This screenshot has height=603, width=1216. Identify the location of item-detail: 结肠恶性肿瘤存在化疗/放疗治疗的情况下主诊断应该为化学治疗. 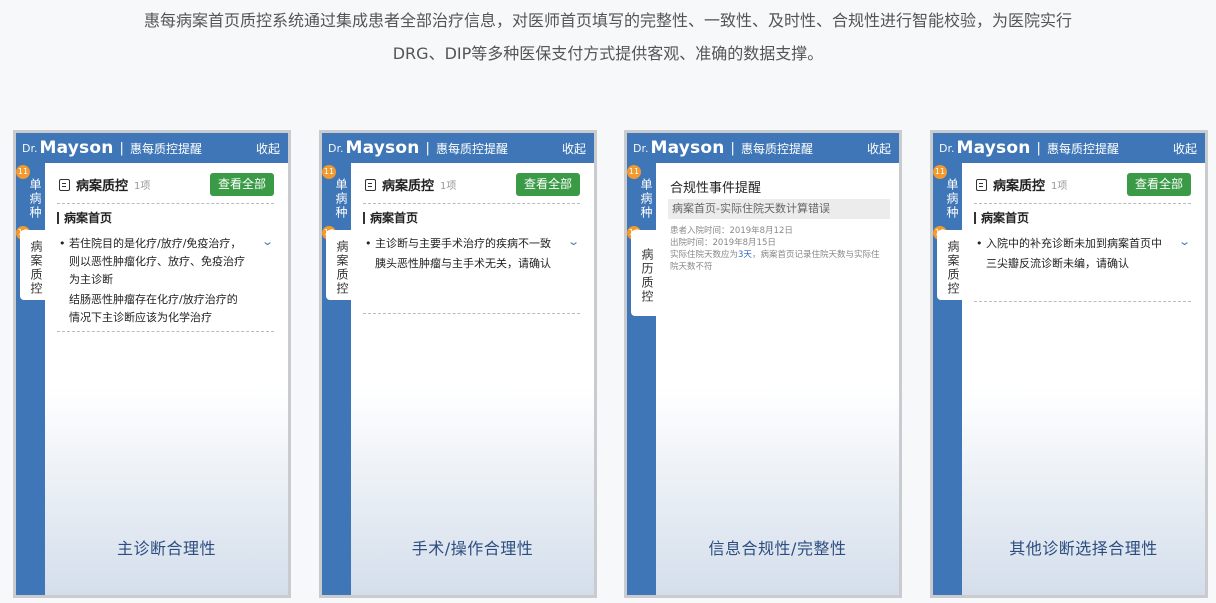
(153, 308).